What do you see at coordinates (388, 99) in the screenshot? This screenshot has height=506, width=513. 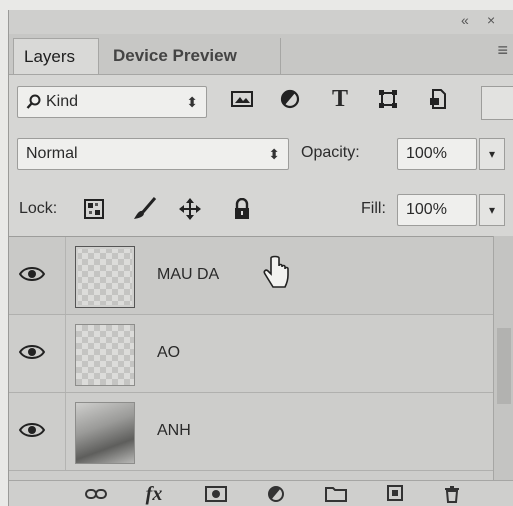 I see `shape-filter-icon` at bounding box center [388, 99].